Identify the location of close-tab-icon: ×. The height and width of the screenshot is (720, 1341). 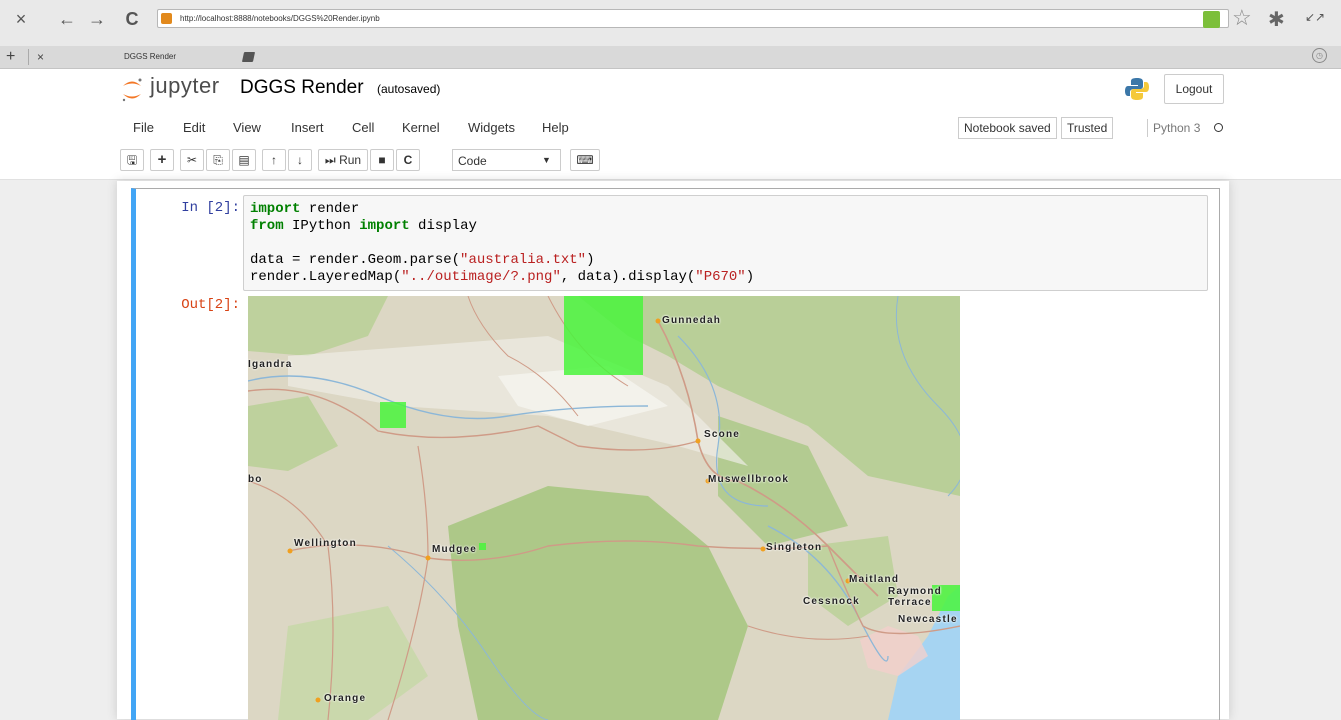
(40, 57).